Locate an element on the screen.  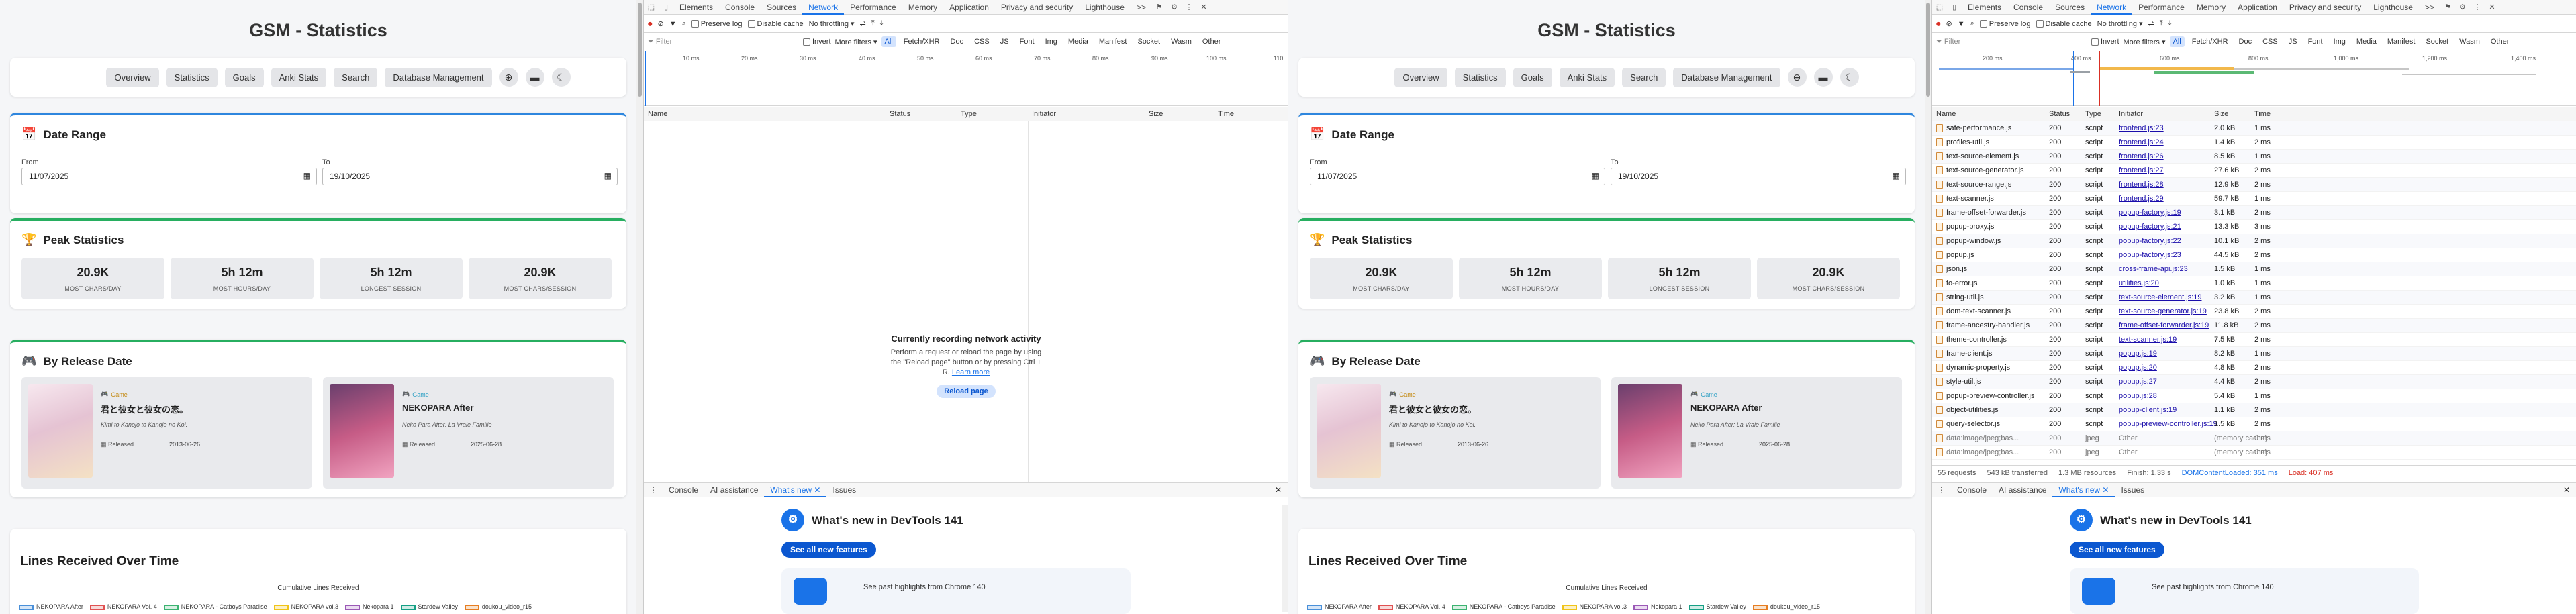
request-initiator-cell: popup.js:28 is located at coordinates (2138, 396).